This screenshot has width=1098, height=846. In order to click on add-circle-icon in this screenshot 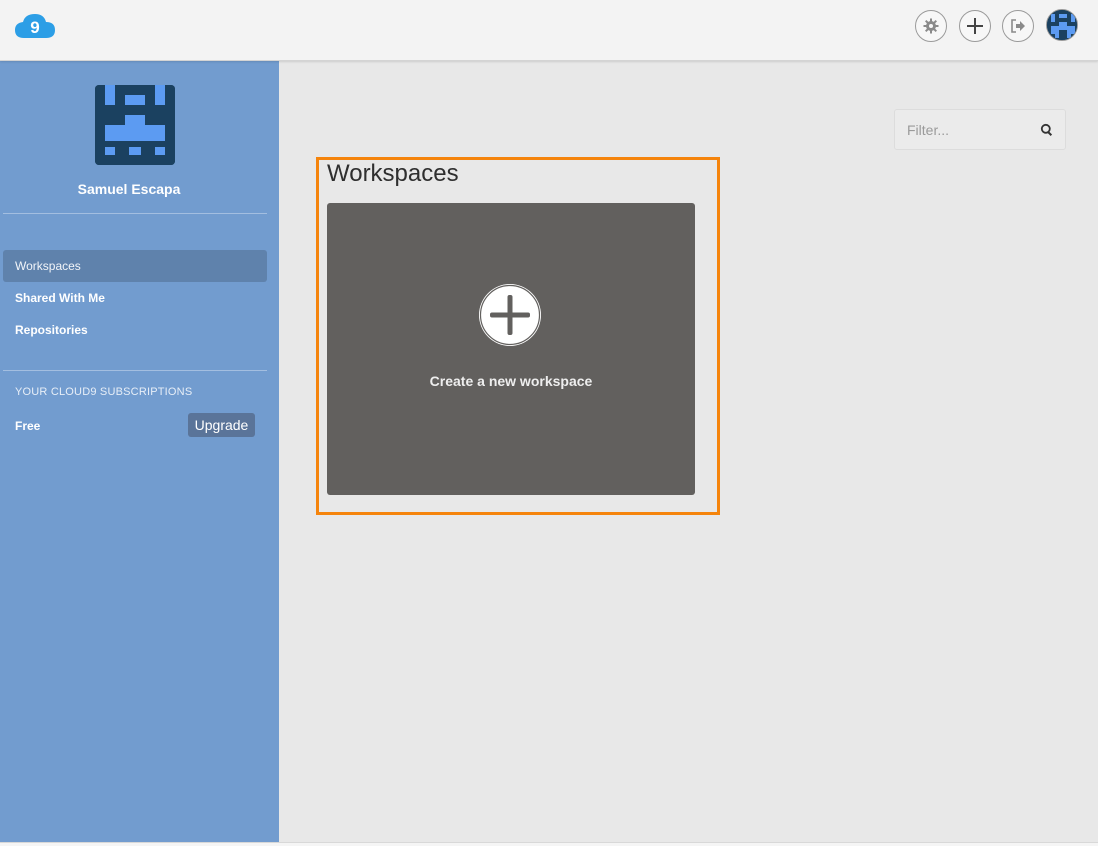, I will do `click(510, 315)`.